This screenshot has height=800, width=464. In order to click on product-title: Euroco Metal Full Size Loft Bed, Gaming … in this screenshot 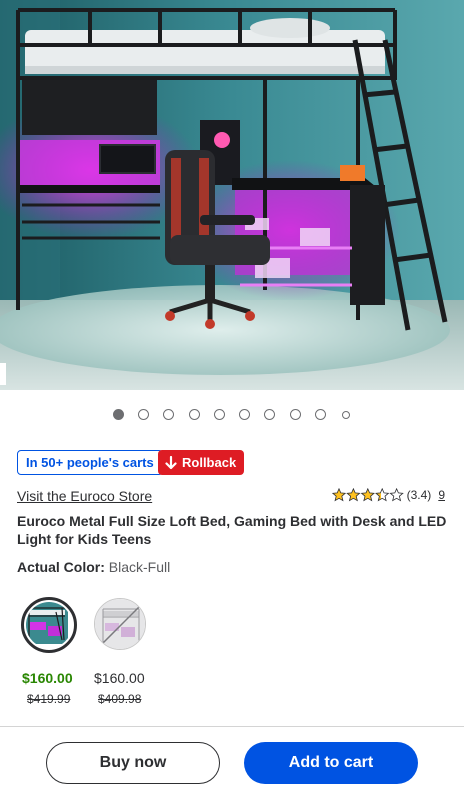, I will do `click(232, 530)`.